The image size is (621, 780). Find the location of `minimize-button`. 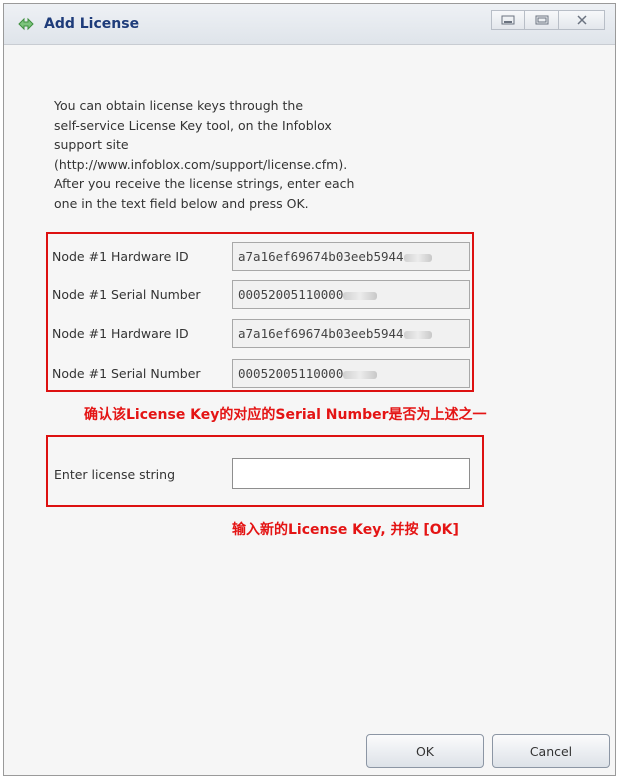

minimize-button is located at coordinates (508, 20).